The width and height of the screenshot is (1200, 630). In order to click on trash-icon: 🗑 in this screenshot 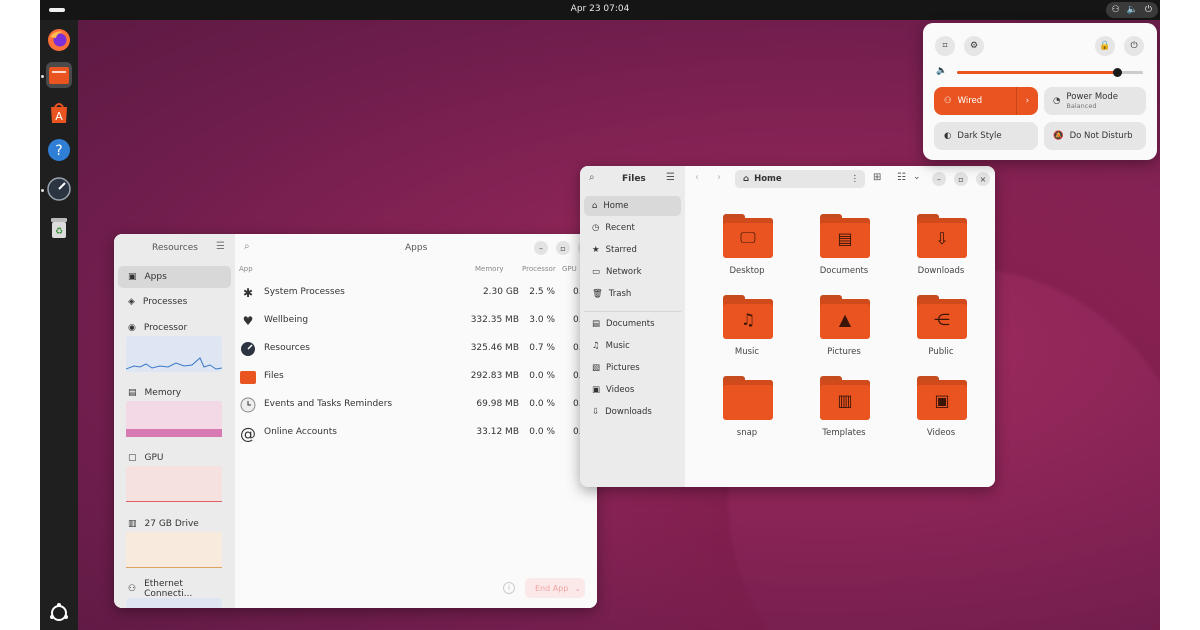, I will do `click(597, 294)`.